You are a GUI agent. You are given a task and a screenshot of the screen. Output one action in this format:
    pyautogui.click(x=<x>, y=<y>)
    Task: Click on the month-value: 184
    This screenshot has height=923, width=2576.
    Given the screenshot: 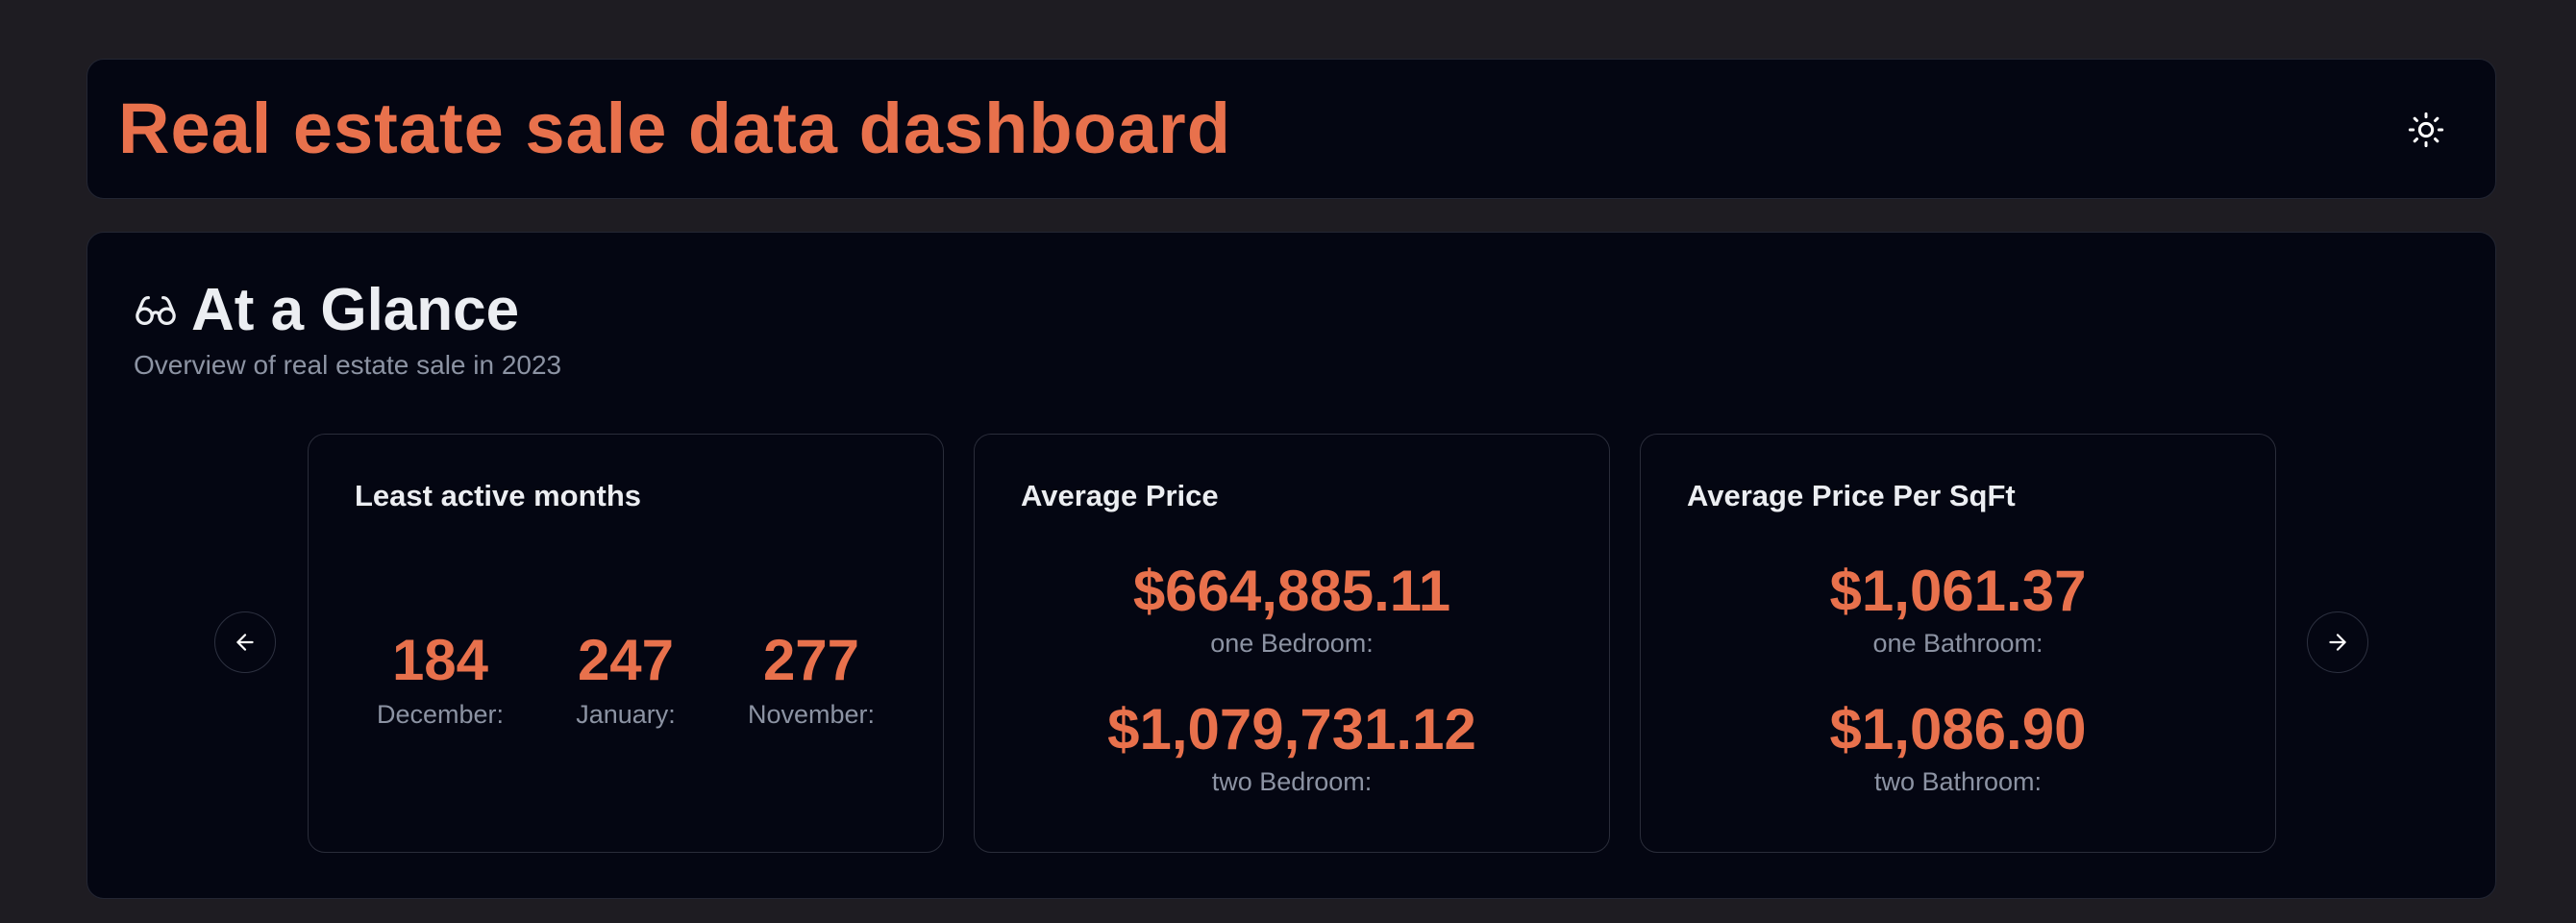 What is the action you would take?
    pyautogui.click(x=440, y=660)
    